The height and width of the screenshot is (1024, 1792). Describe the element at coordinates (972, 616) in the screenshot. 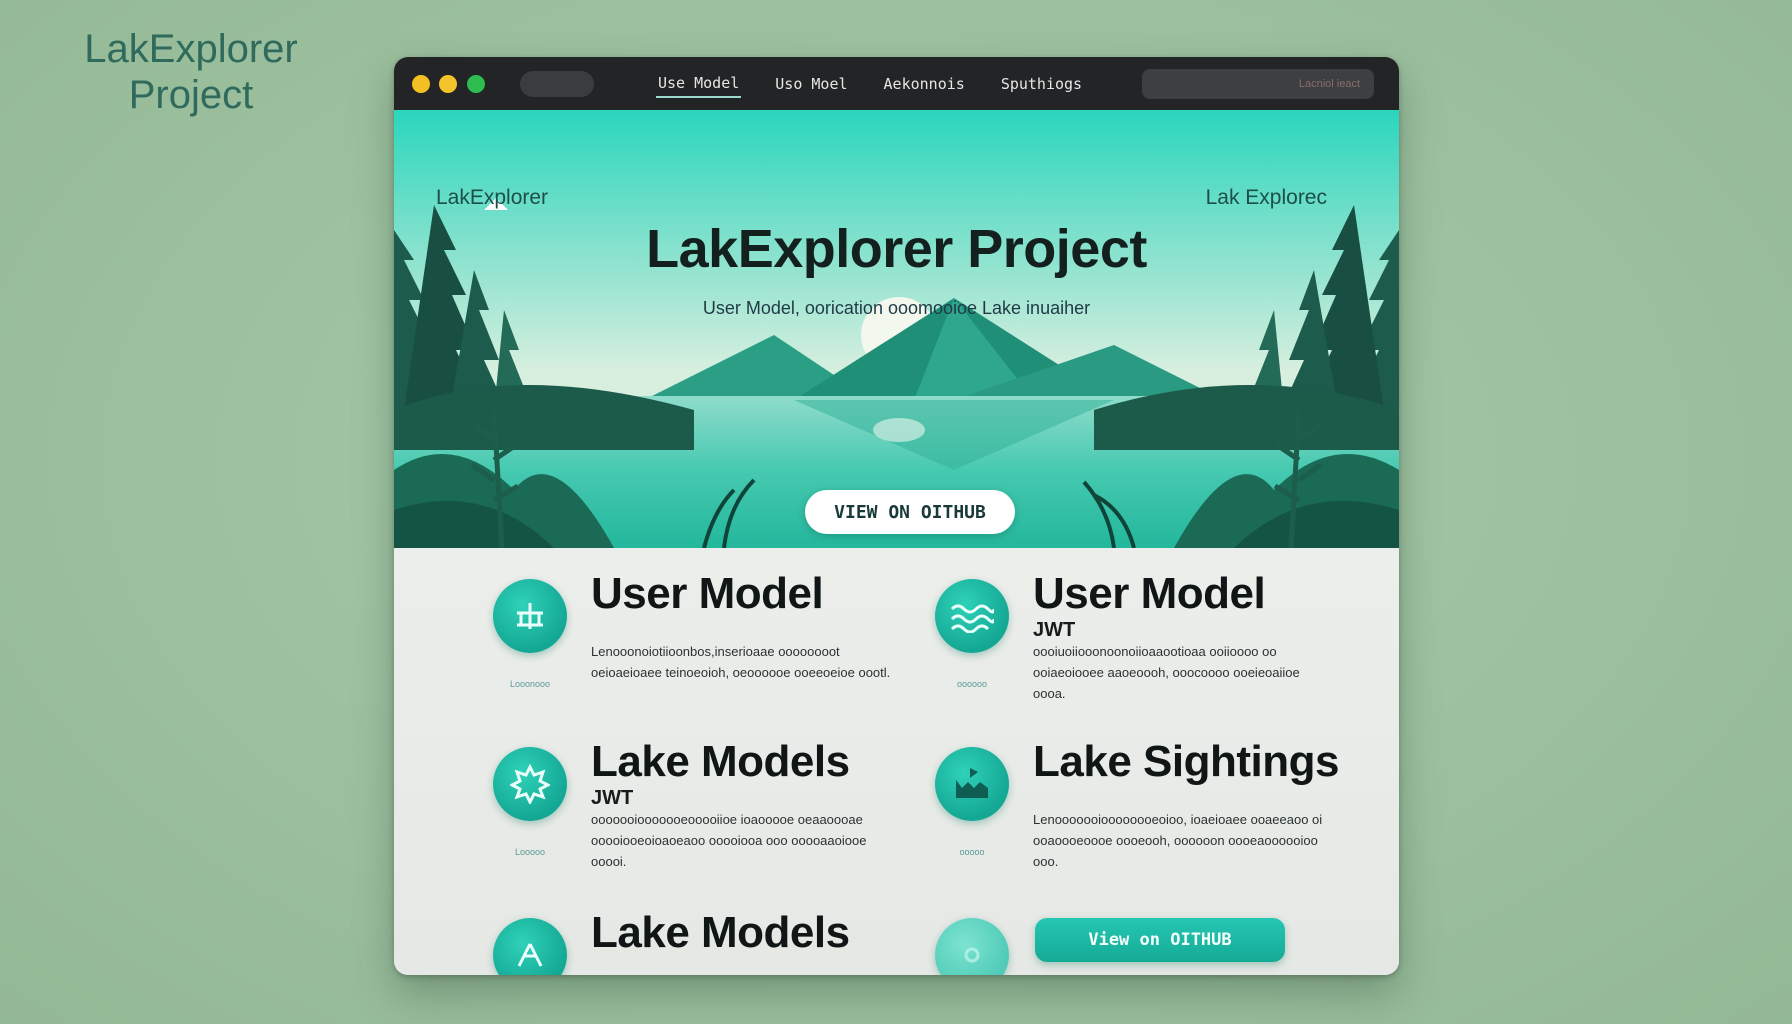

I see `waves-icon` at that location.